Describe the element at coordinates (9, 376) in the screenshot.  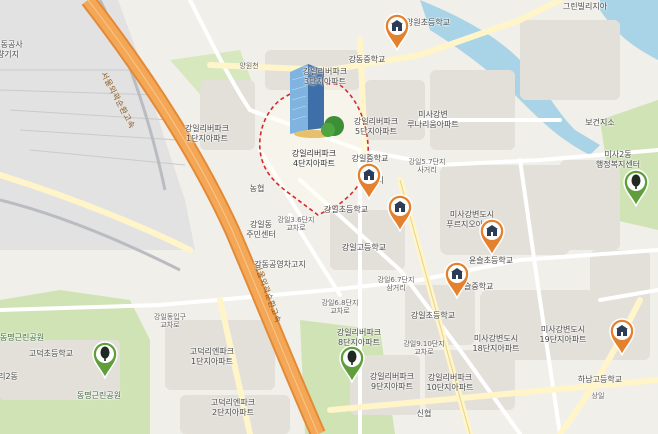
I see `place-label: 리2동` at that location.